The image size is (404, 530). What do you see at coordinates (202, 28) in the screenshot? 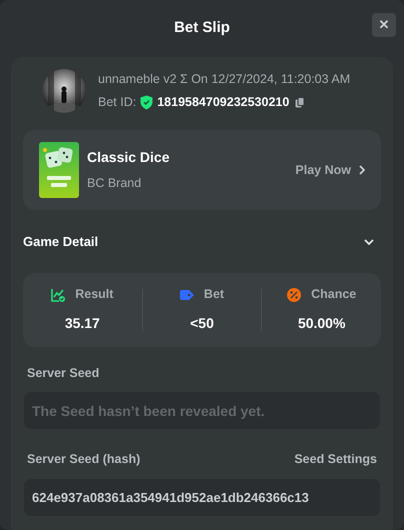
I see `window-title: Bet Slip` at bounding box center [202, 28].